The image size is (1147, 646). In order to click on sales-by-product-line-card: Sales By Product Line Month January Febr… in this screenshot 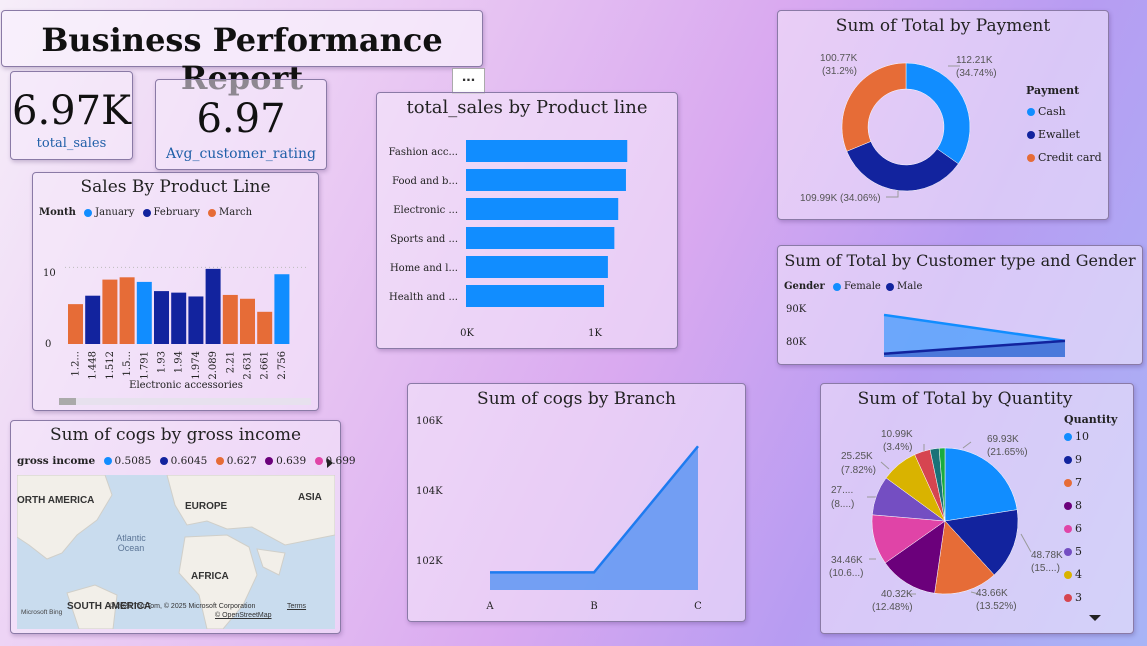, I will do `click(175, 291)`.